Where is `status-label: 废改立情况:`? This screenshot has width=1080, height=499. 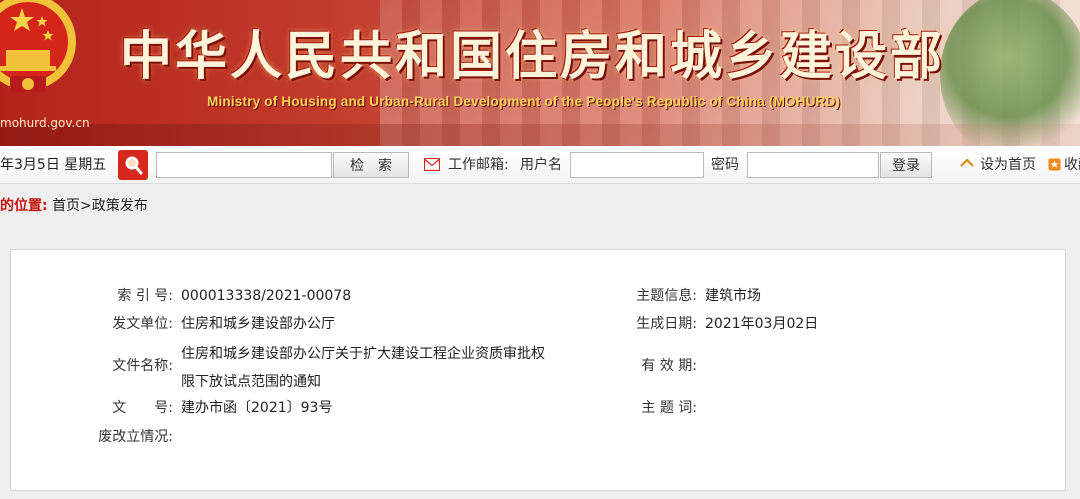 status-label: 废改立情况: is located at coordinates (135, 437).